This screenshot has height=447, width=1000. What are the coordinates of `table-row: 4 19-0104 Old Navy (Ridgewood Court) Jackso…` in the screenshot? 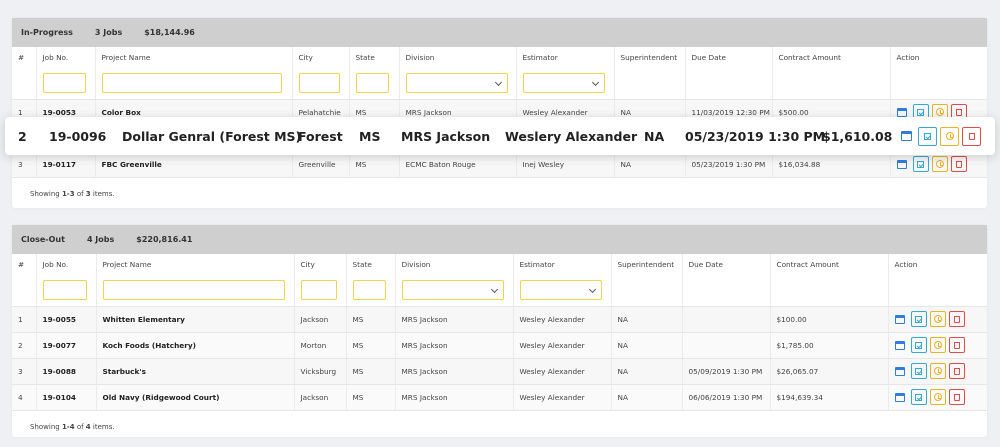 It's located at (500, 397).